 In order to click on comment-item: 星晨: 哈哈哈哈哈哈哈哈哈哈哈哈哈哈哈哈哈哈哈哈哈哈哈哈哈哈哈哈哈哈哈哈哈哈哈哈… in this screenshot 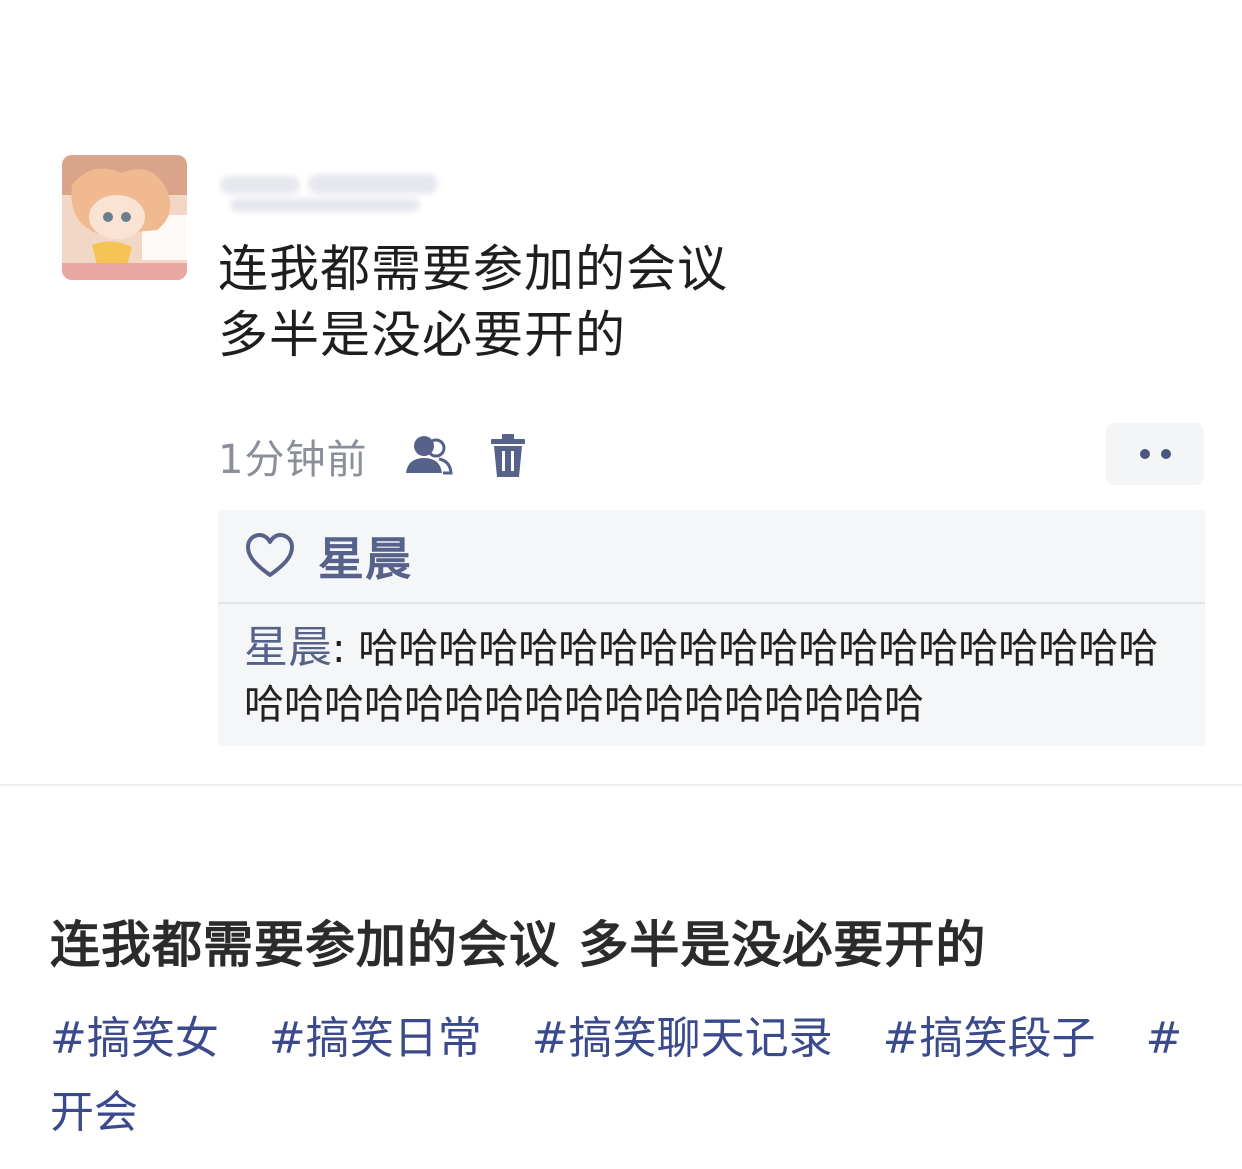, I will do `click(719, 676)`.